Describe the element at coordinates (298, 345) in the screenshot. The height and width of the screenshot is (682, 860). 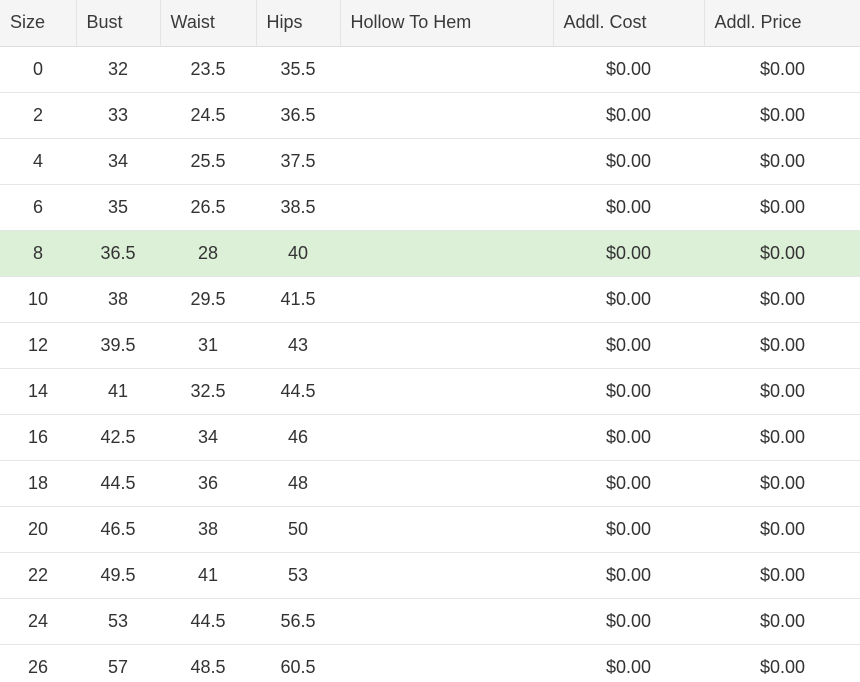
I see `cell-hips: 43` at that location.